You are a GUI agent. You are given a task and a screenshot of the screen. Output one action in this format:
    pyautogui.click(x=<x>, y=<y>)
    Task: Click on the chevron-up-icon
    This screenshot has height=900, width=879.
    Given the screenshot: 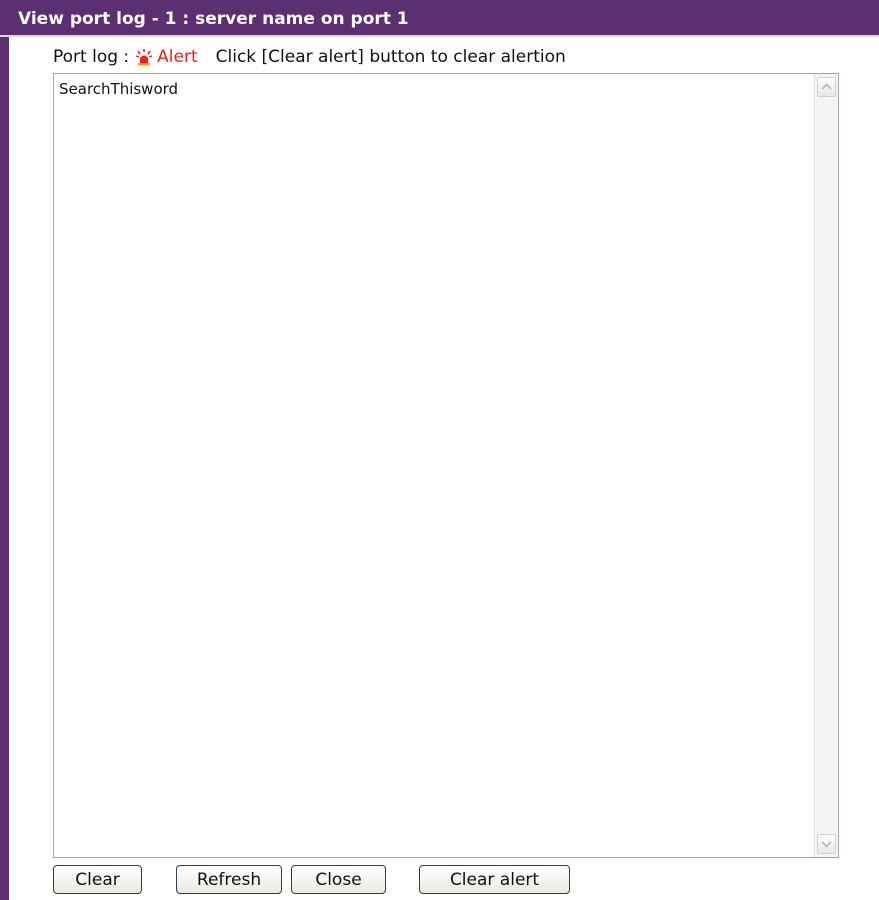 What is the action you would take?
    pyautogui.click(x=826, y=86)
    